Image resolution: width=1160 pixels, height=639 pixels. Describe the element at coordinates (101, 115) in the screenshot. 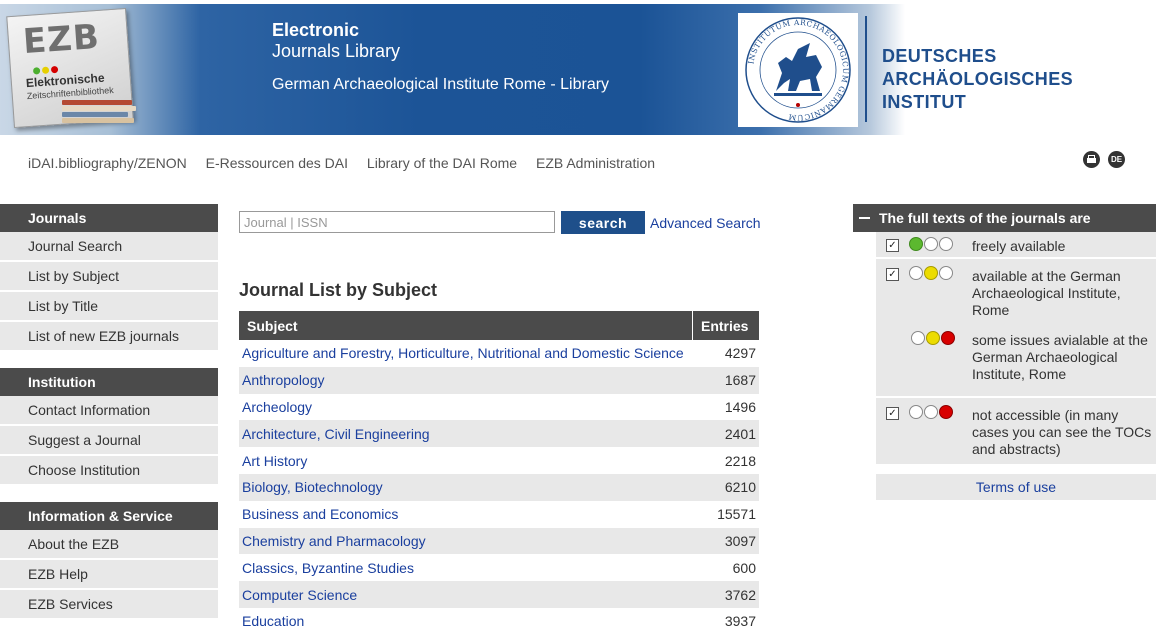

I see `books-icon` at that location.